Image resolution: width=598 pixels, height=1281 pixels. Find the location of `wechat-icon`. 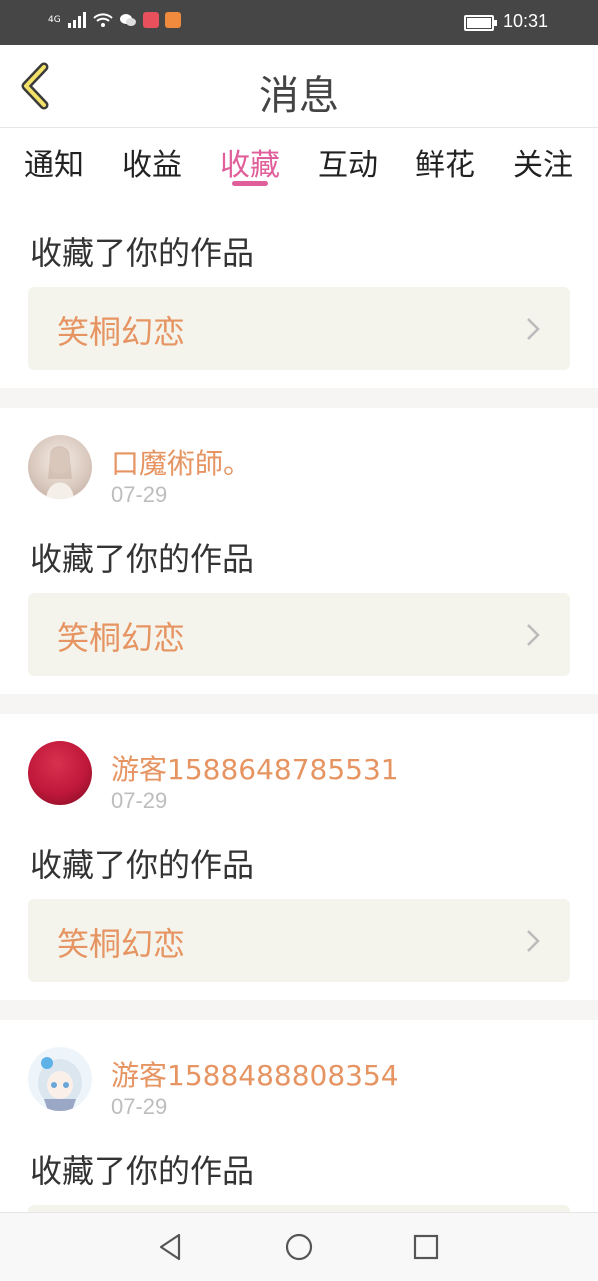

wechat-icon is located at coordinates (127, 20).